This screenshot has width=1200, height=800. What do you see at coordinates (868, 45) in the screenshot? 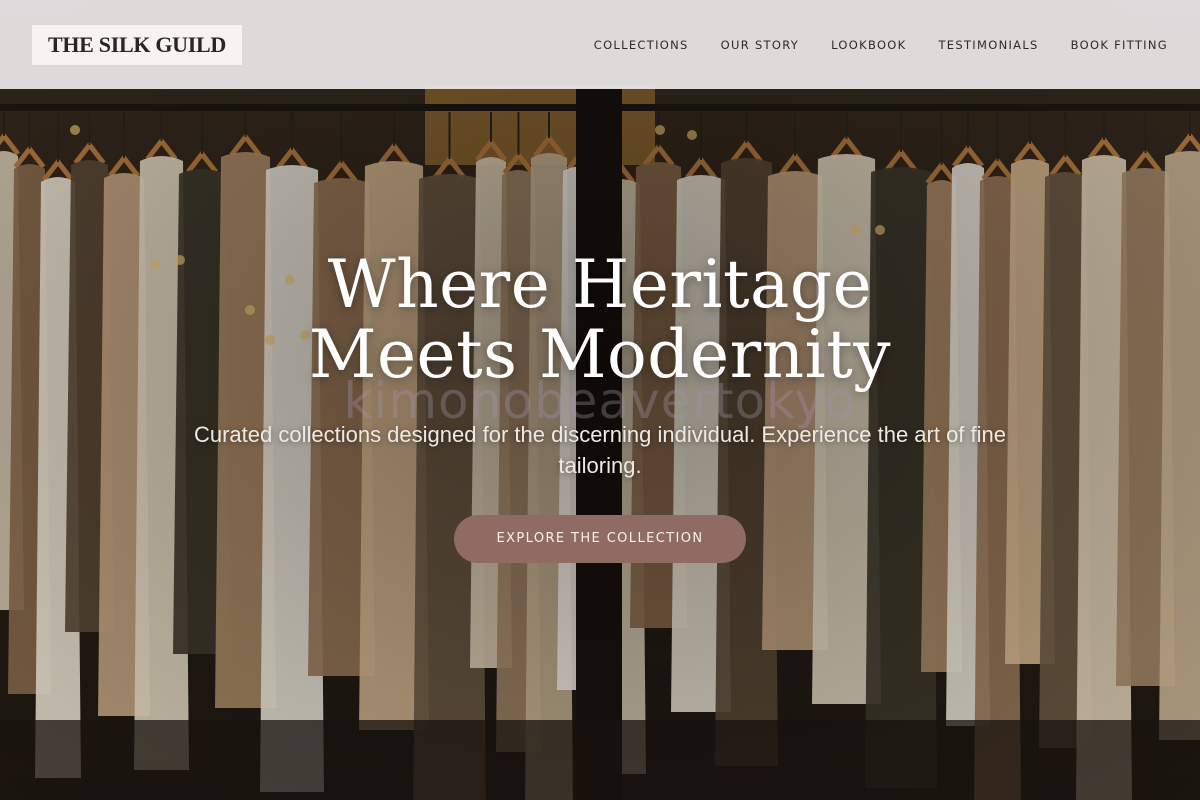
I see `nav-link-lookbook: LOOKBOOK` at bounding box center [868, 45].